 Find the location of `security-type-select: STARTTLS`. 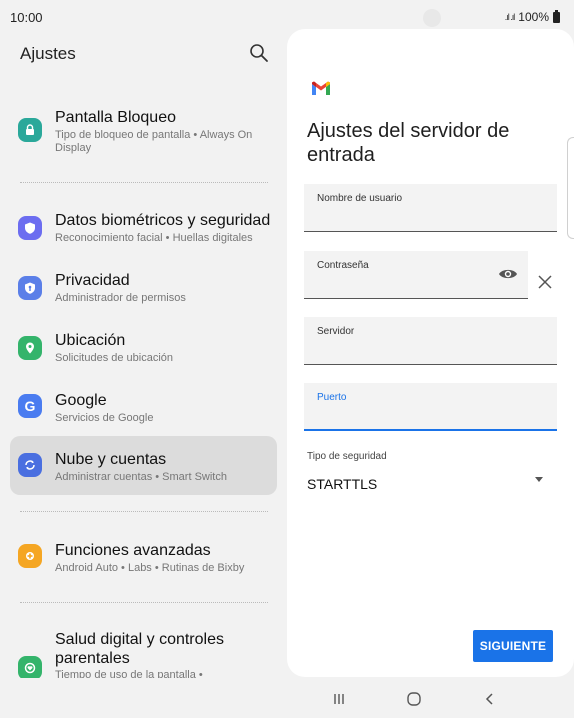

security-type-select: STARTTLS is located at coordinates (342, 484).